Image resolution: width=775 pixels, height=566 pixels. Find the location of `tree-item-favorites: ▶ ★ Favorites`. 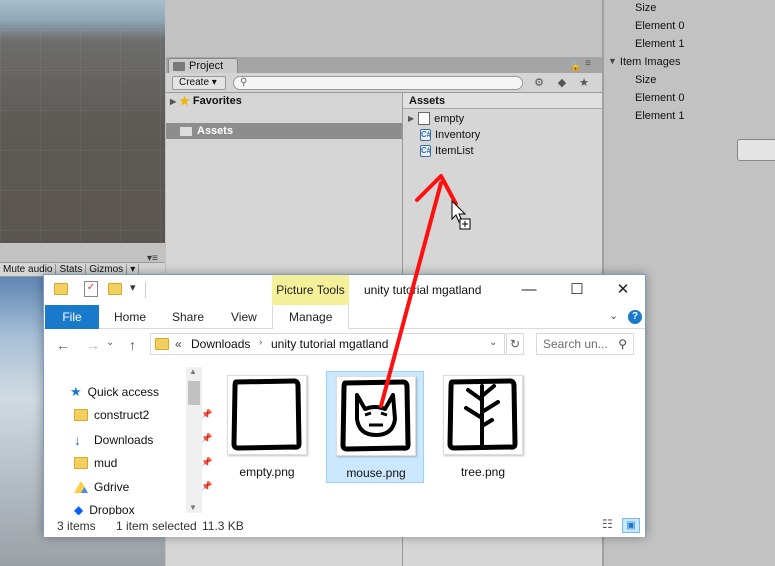

tree-item-favorites: ▶ ★ Favorites is located at coordinates (206, 101).